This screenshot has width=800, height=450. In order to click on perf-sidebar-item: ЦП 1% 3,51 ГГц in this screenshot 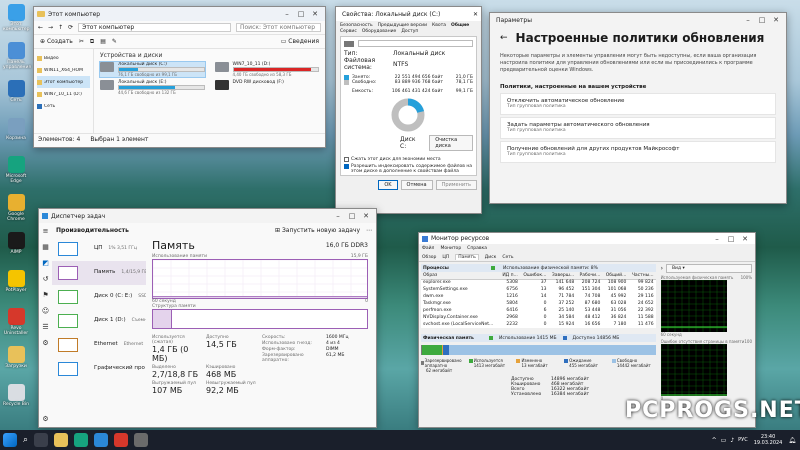, I will do `click(99, 249)`.